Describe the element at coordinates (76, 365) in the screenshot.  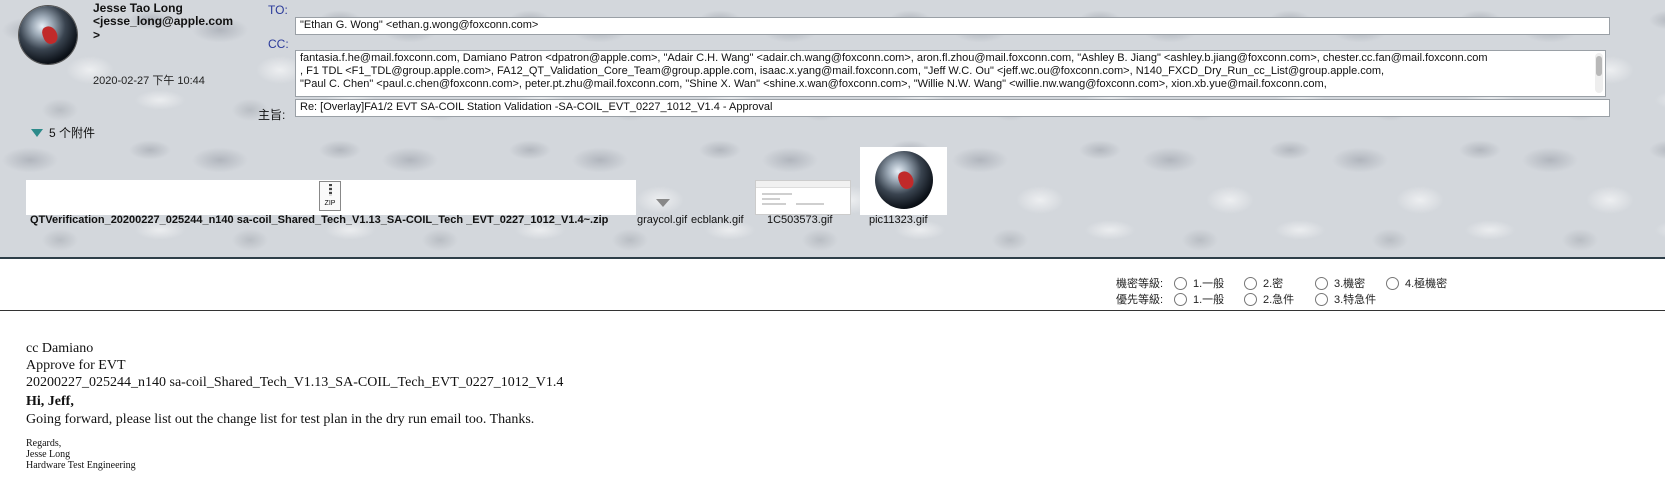
I see `body-line-approve: Approve for EVT` at that location.